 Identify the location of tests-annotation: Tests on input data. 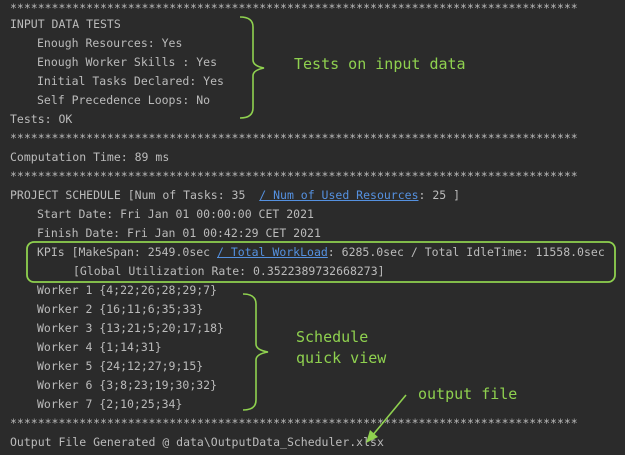
(380, 64).